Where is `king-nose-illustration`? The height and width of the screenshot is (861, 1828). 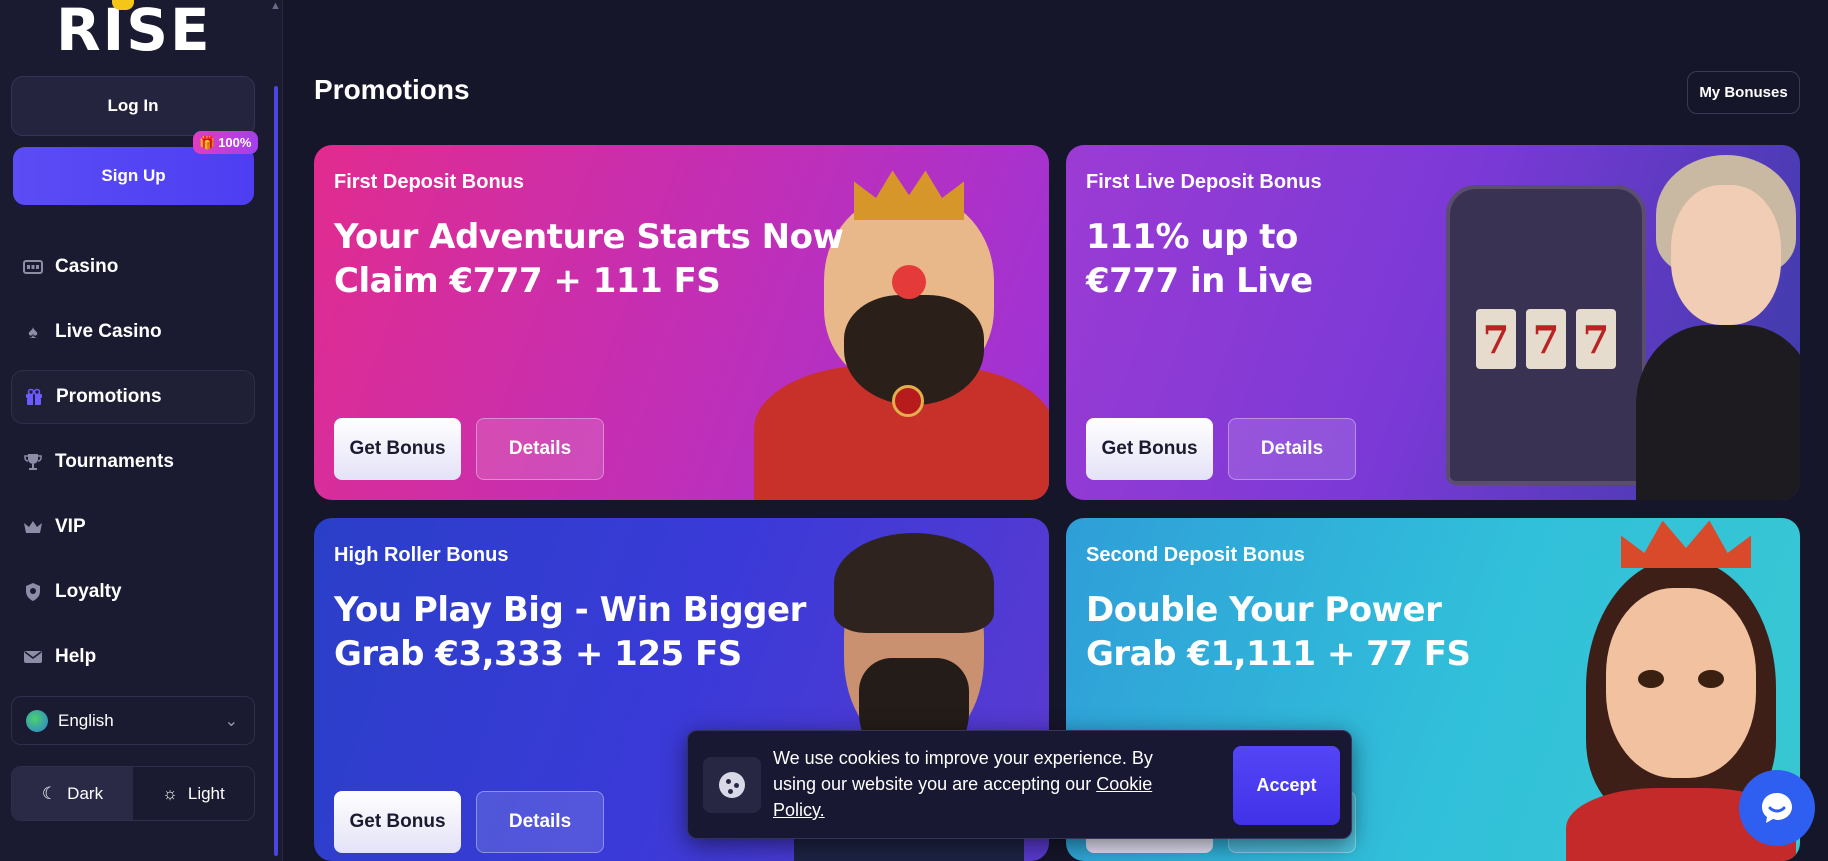 king-nose-illustration is located at coordinates (909, 282).